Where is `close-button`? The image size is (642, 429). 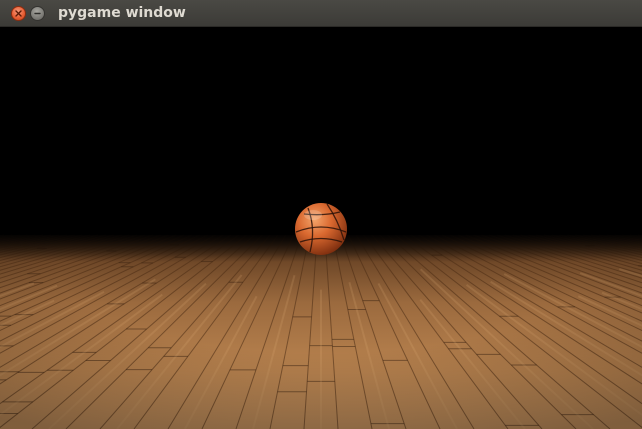 close-button is located at coordinates (18, 13).